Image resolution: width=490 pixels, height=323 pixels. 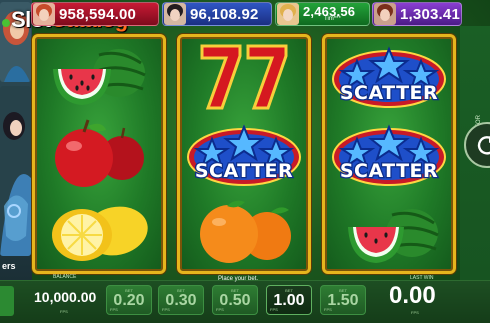 What do you see at coordinates (483, 145) in the screenshot?
I see `refresh-icon` at bounding box center [483, 145].